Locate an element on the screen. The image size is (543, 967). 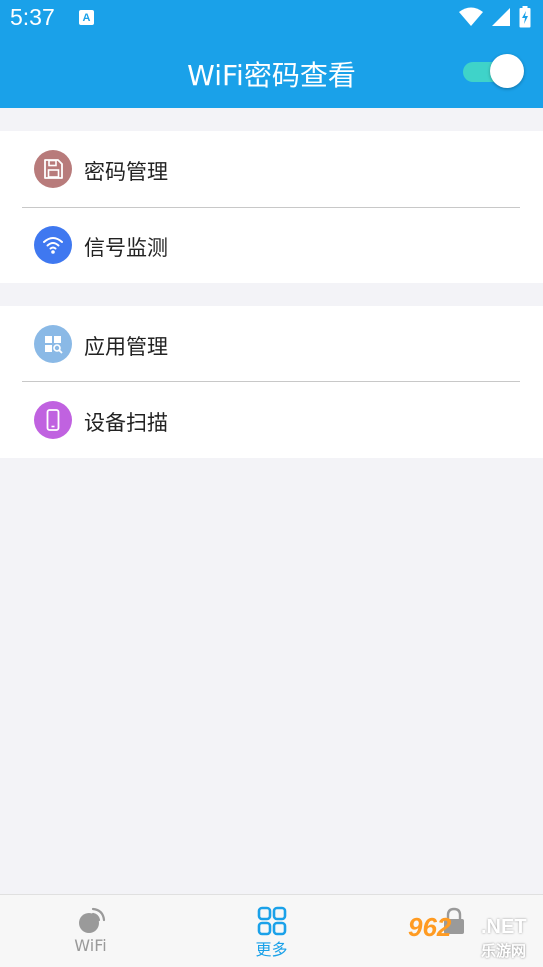
watermark-net: .NET is located at coordinates (504, 927).